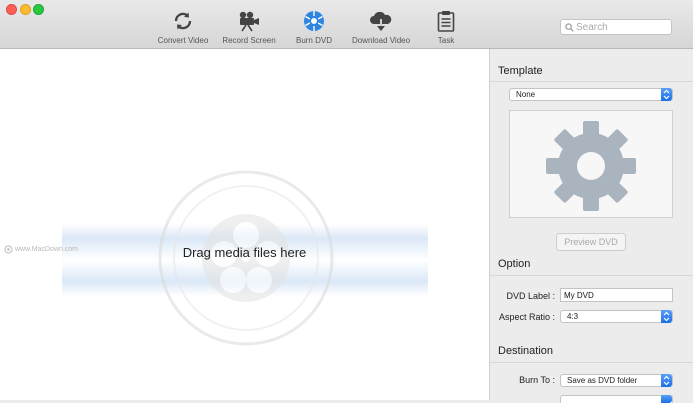  I want to click on watermark-text: www.MacDown.com, so click(47, 249).